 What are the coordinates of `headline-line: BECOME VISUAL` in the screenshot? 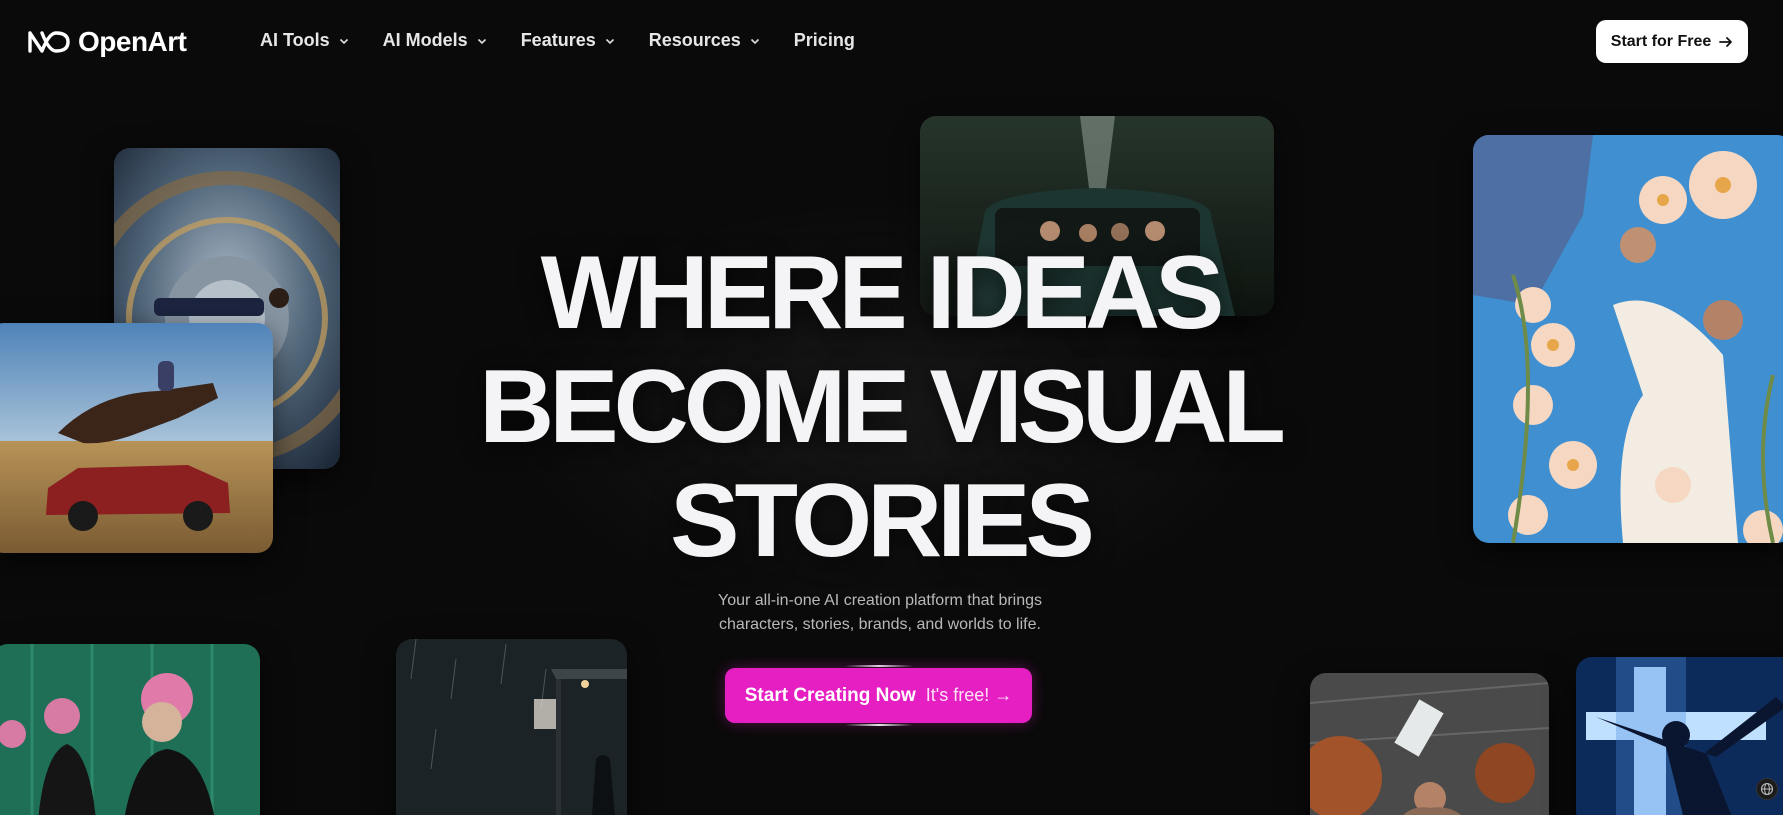 It's located at (882, 407).